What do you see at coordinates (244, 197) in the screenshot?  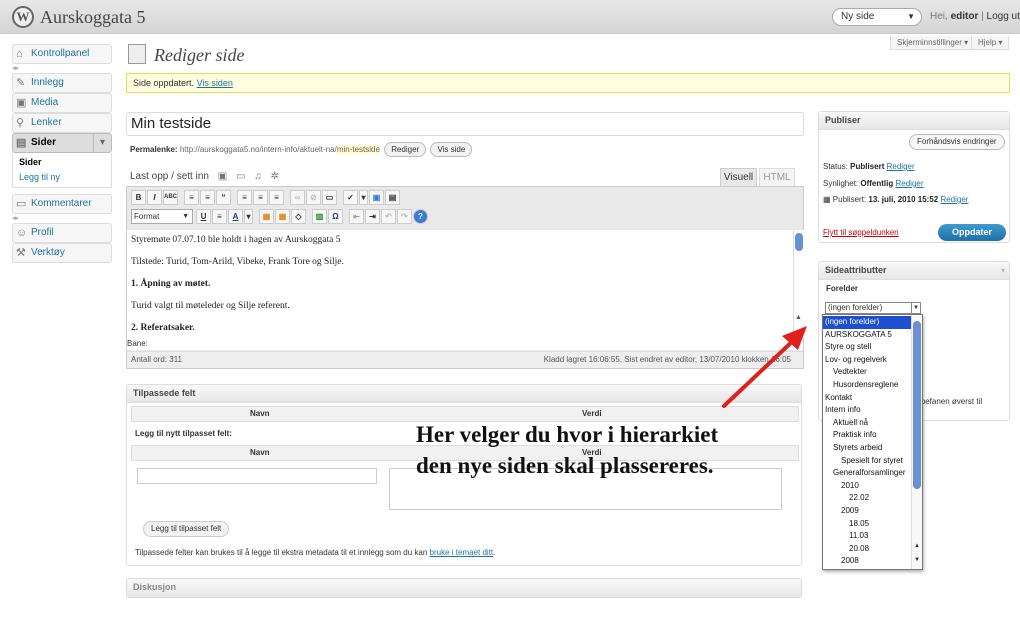 I see `align-left-button: ≡` at bounding box center [244, 197].